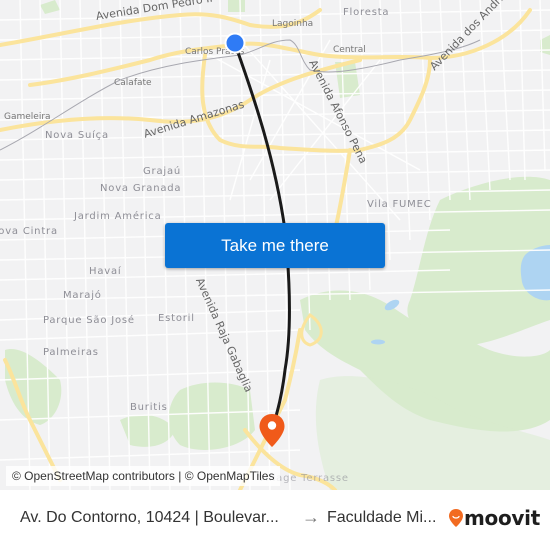 The height and width of the screenshot is (550, 550). What do you see at coordinates (82, 295) in the screenshot?
I see `place-label: Marajó` at bounding box center [82, 295].